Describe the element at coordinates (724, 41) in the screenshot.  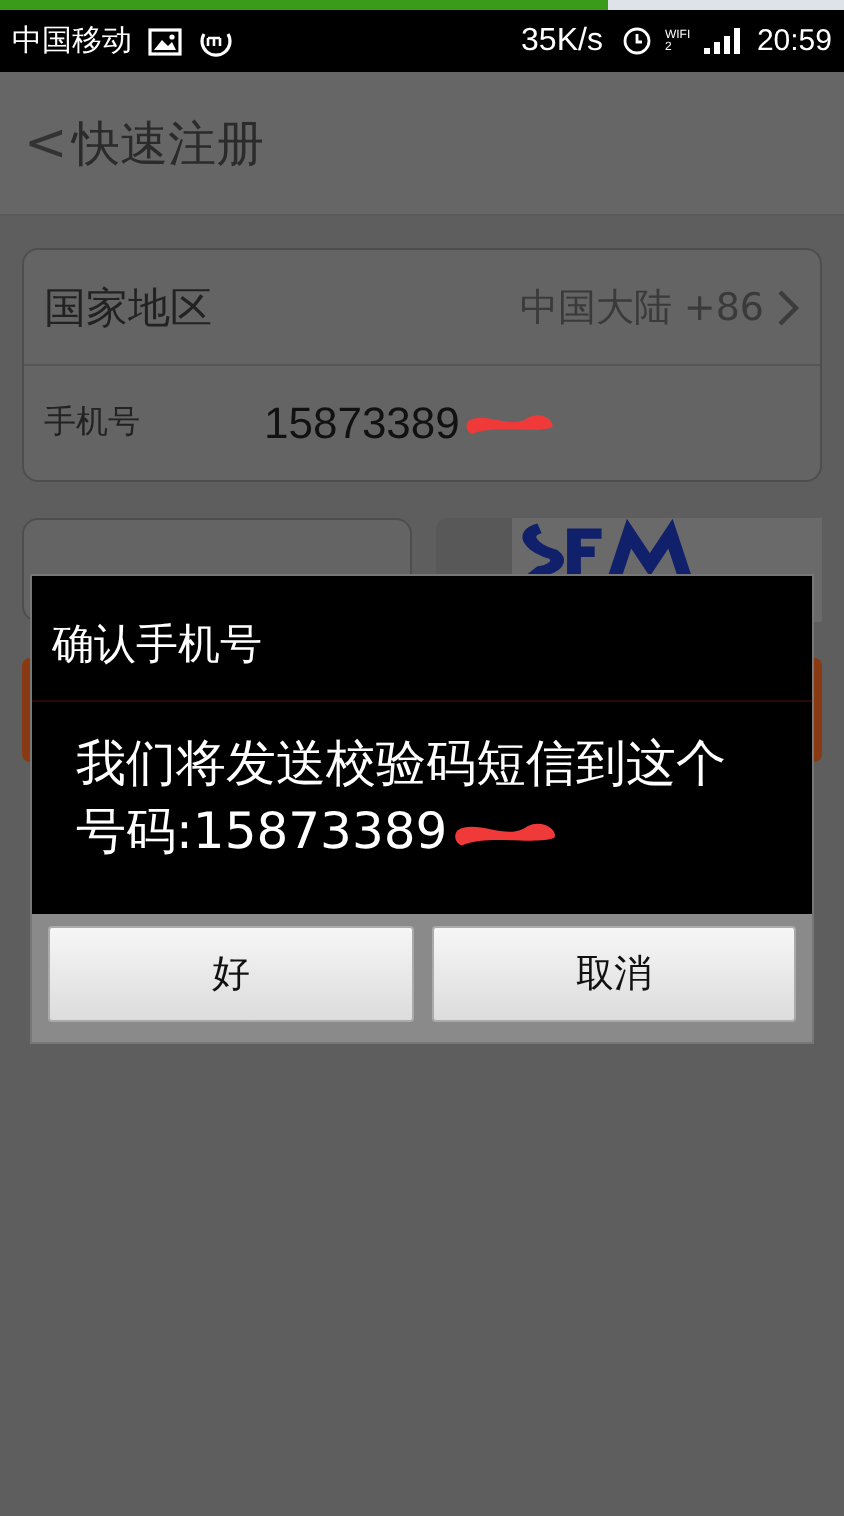
I see `signal-icon` at that location.